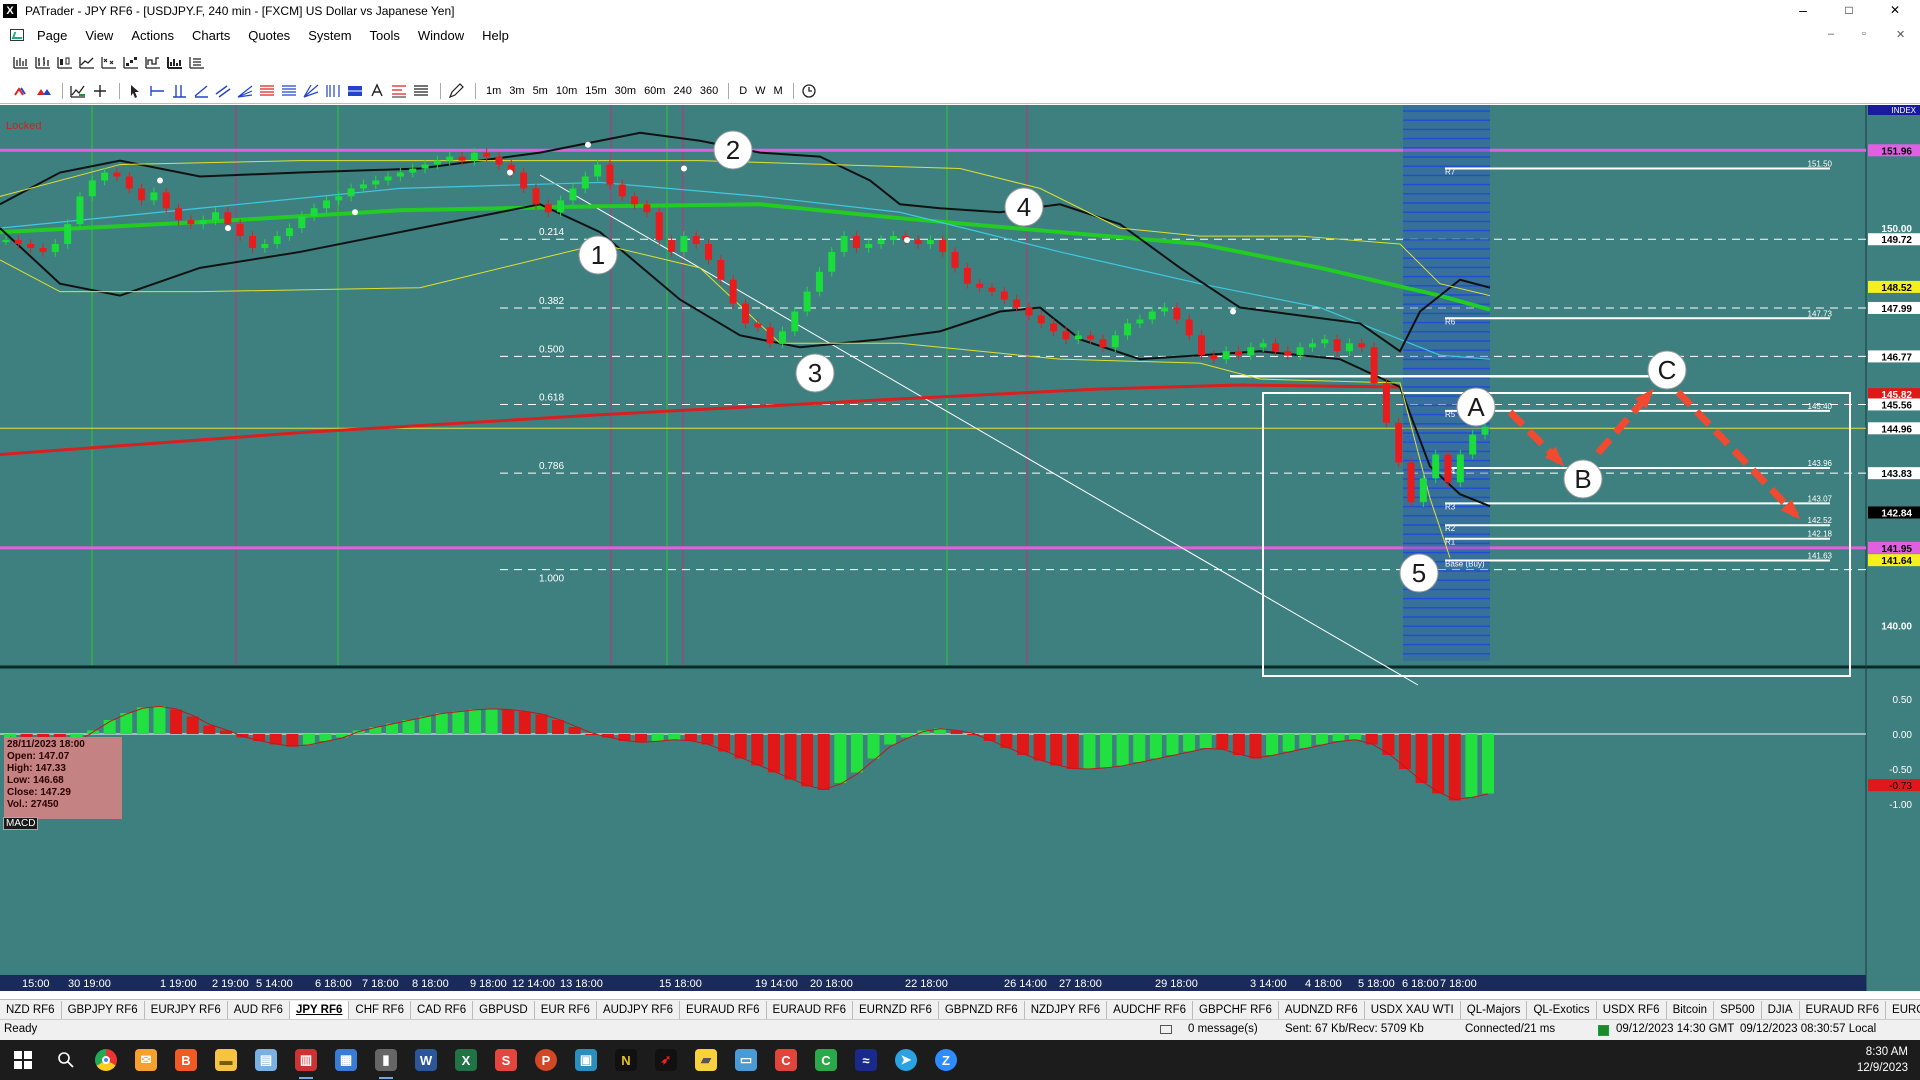 The height and width of the screenshot is (1080, 1920). Describe the element at coordinates (566, 1009) in the screenshot. I see `symbol-tab: EUR RF6` at that location.